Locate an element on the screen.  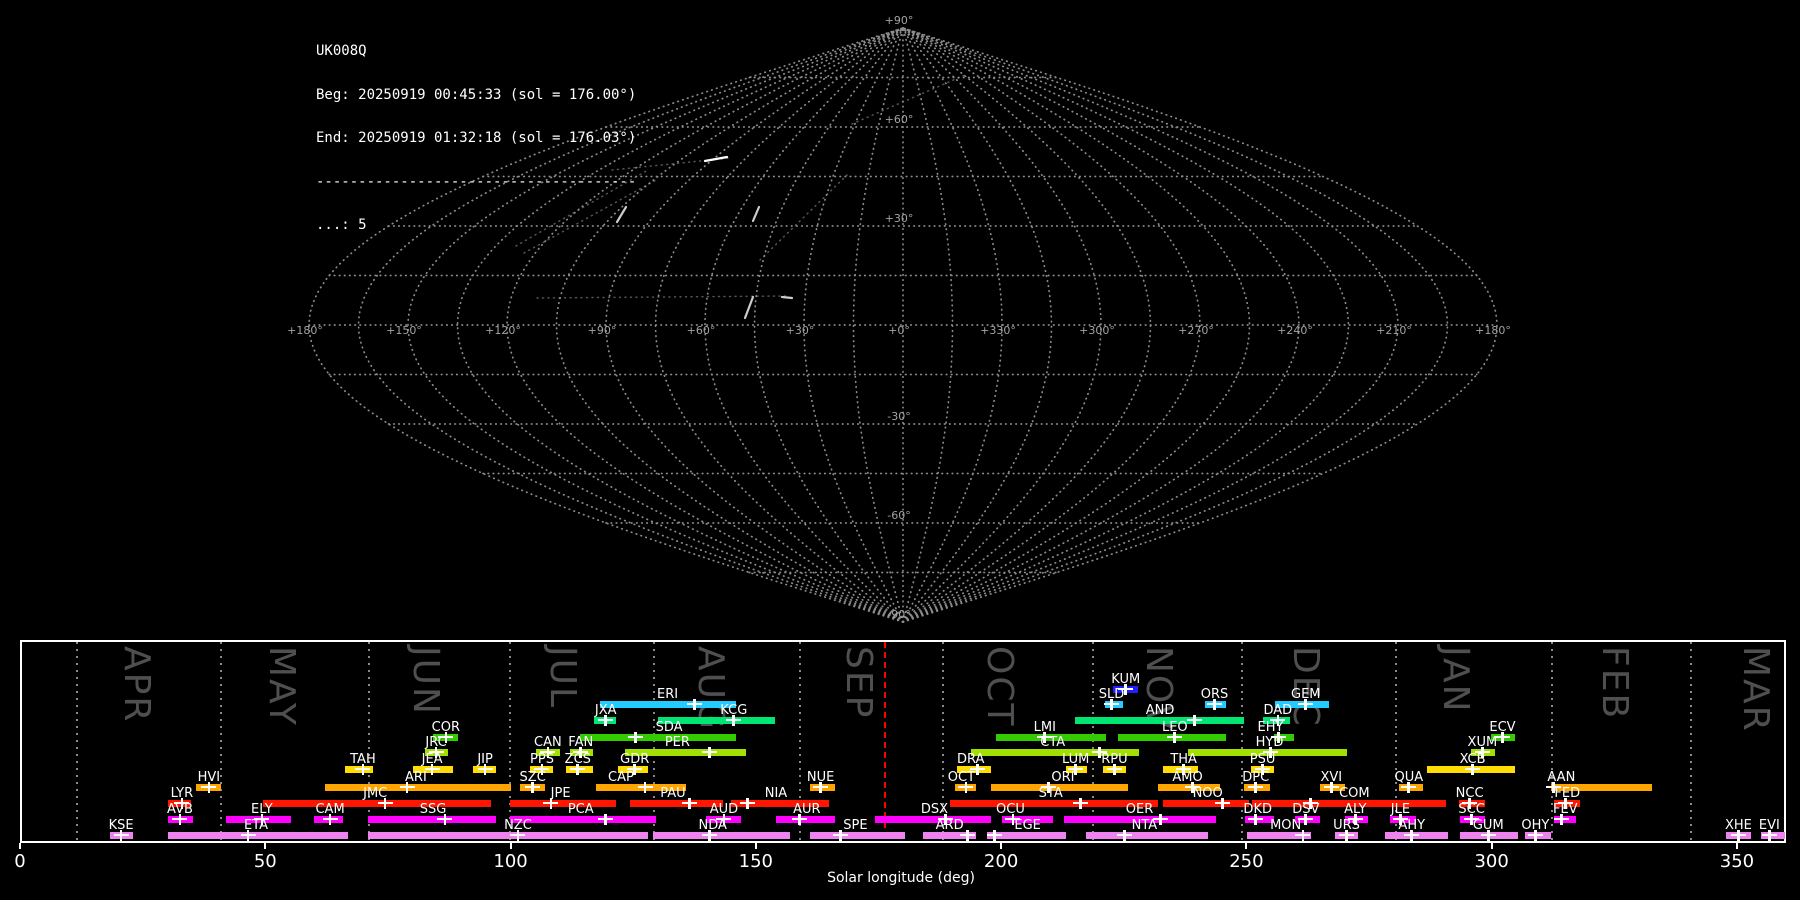
shower-label: THA is located at coordinates (1183, 759).